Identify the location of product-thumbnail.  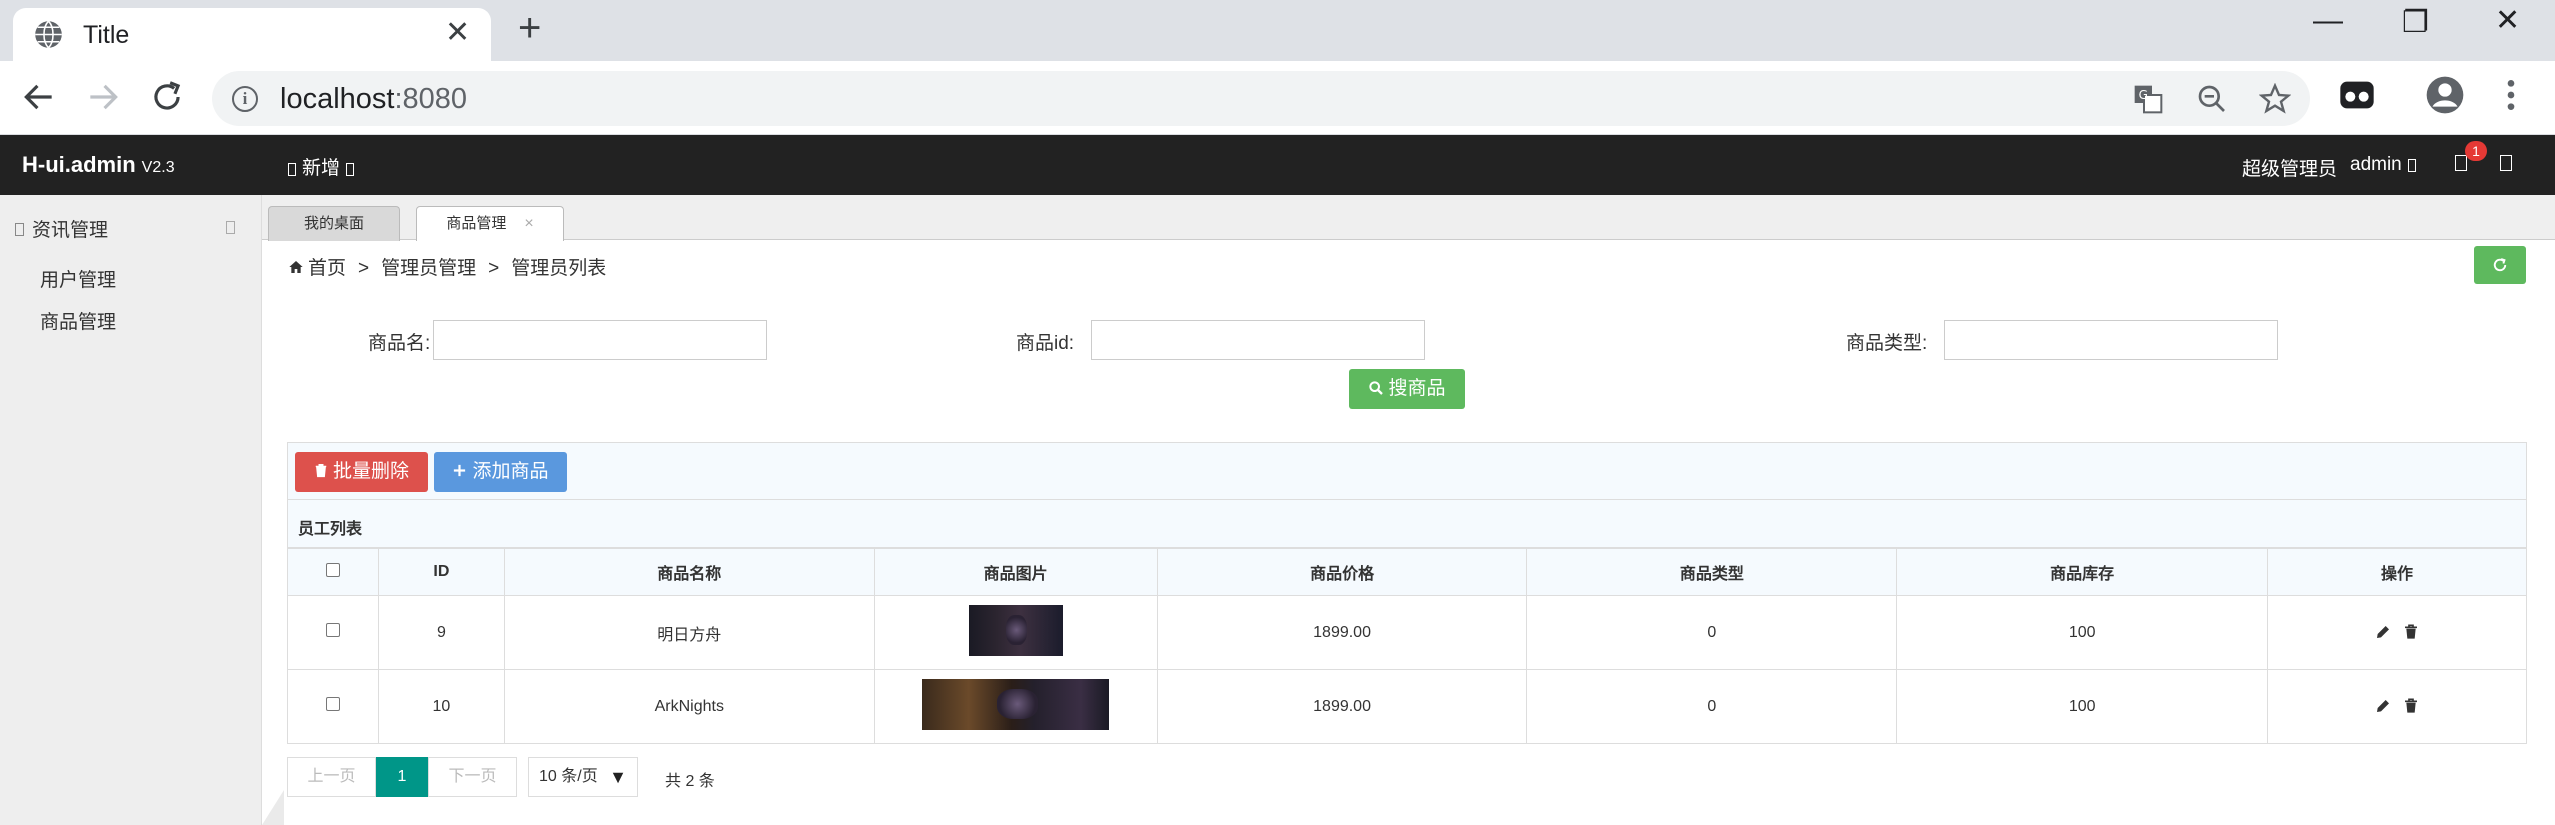
(1015, 630).